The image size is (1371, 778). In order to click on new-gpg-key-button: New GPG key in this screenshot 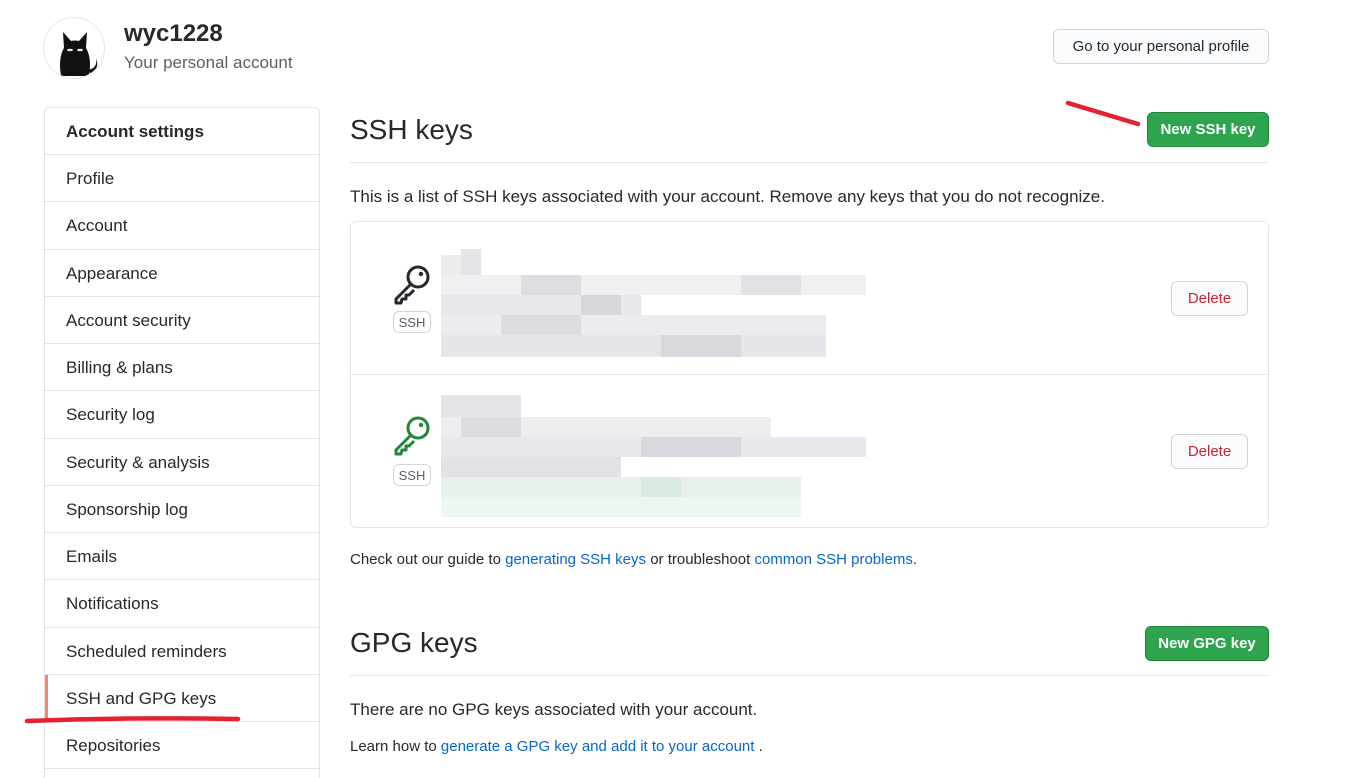, I will do `click(1207, 643)`.